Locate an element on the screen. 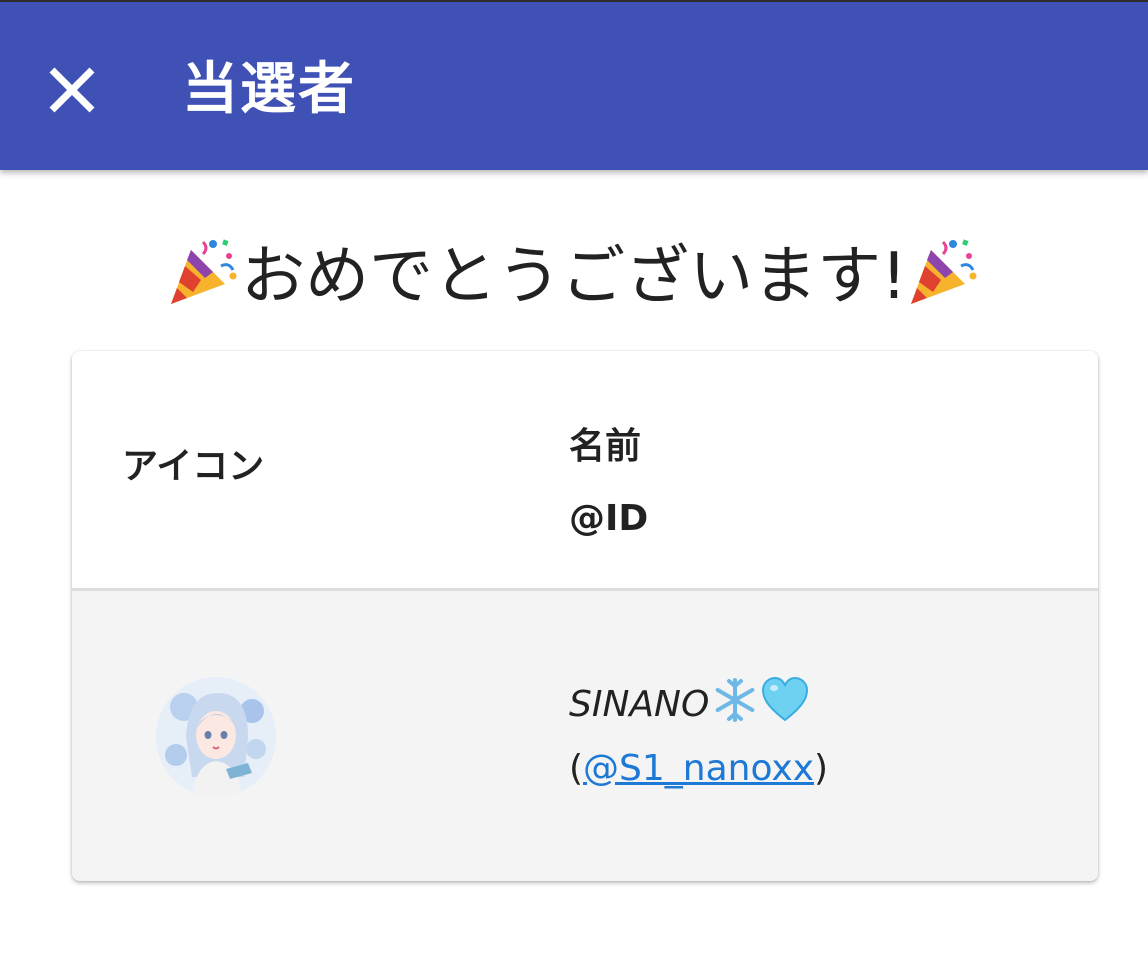  winner-info: SINANO (@S1_nanoxx) is located at coordinates (698, 737).